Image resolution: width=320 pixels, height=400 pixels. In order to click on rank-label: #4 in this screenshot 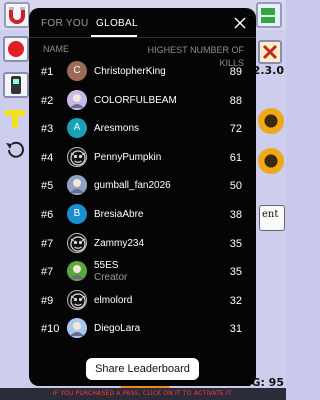, I will do `click(47, 157)`.